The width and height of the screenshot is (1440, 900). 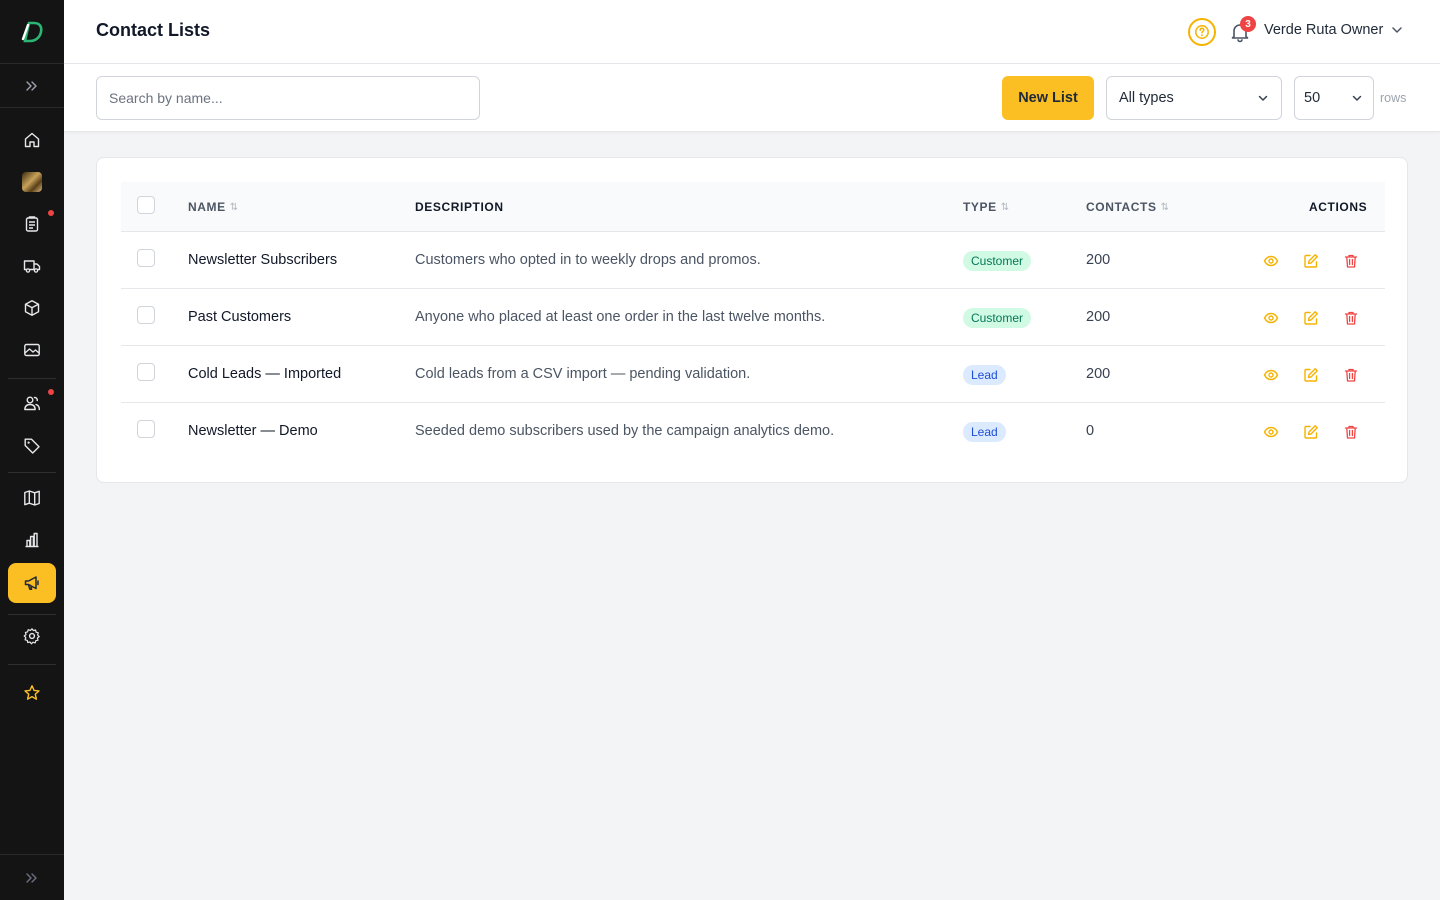 I want to click on help-button, so click(x=1202, y=32).